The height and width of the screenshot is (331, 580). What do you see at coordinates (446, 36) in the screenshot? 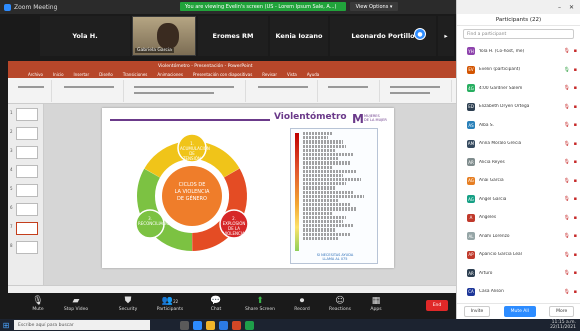
I see `gallery-next-arrow-icon: ▸` at bounding box center [446, 36].